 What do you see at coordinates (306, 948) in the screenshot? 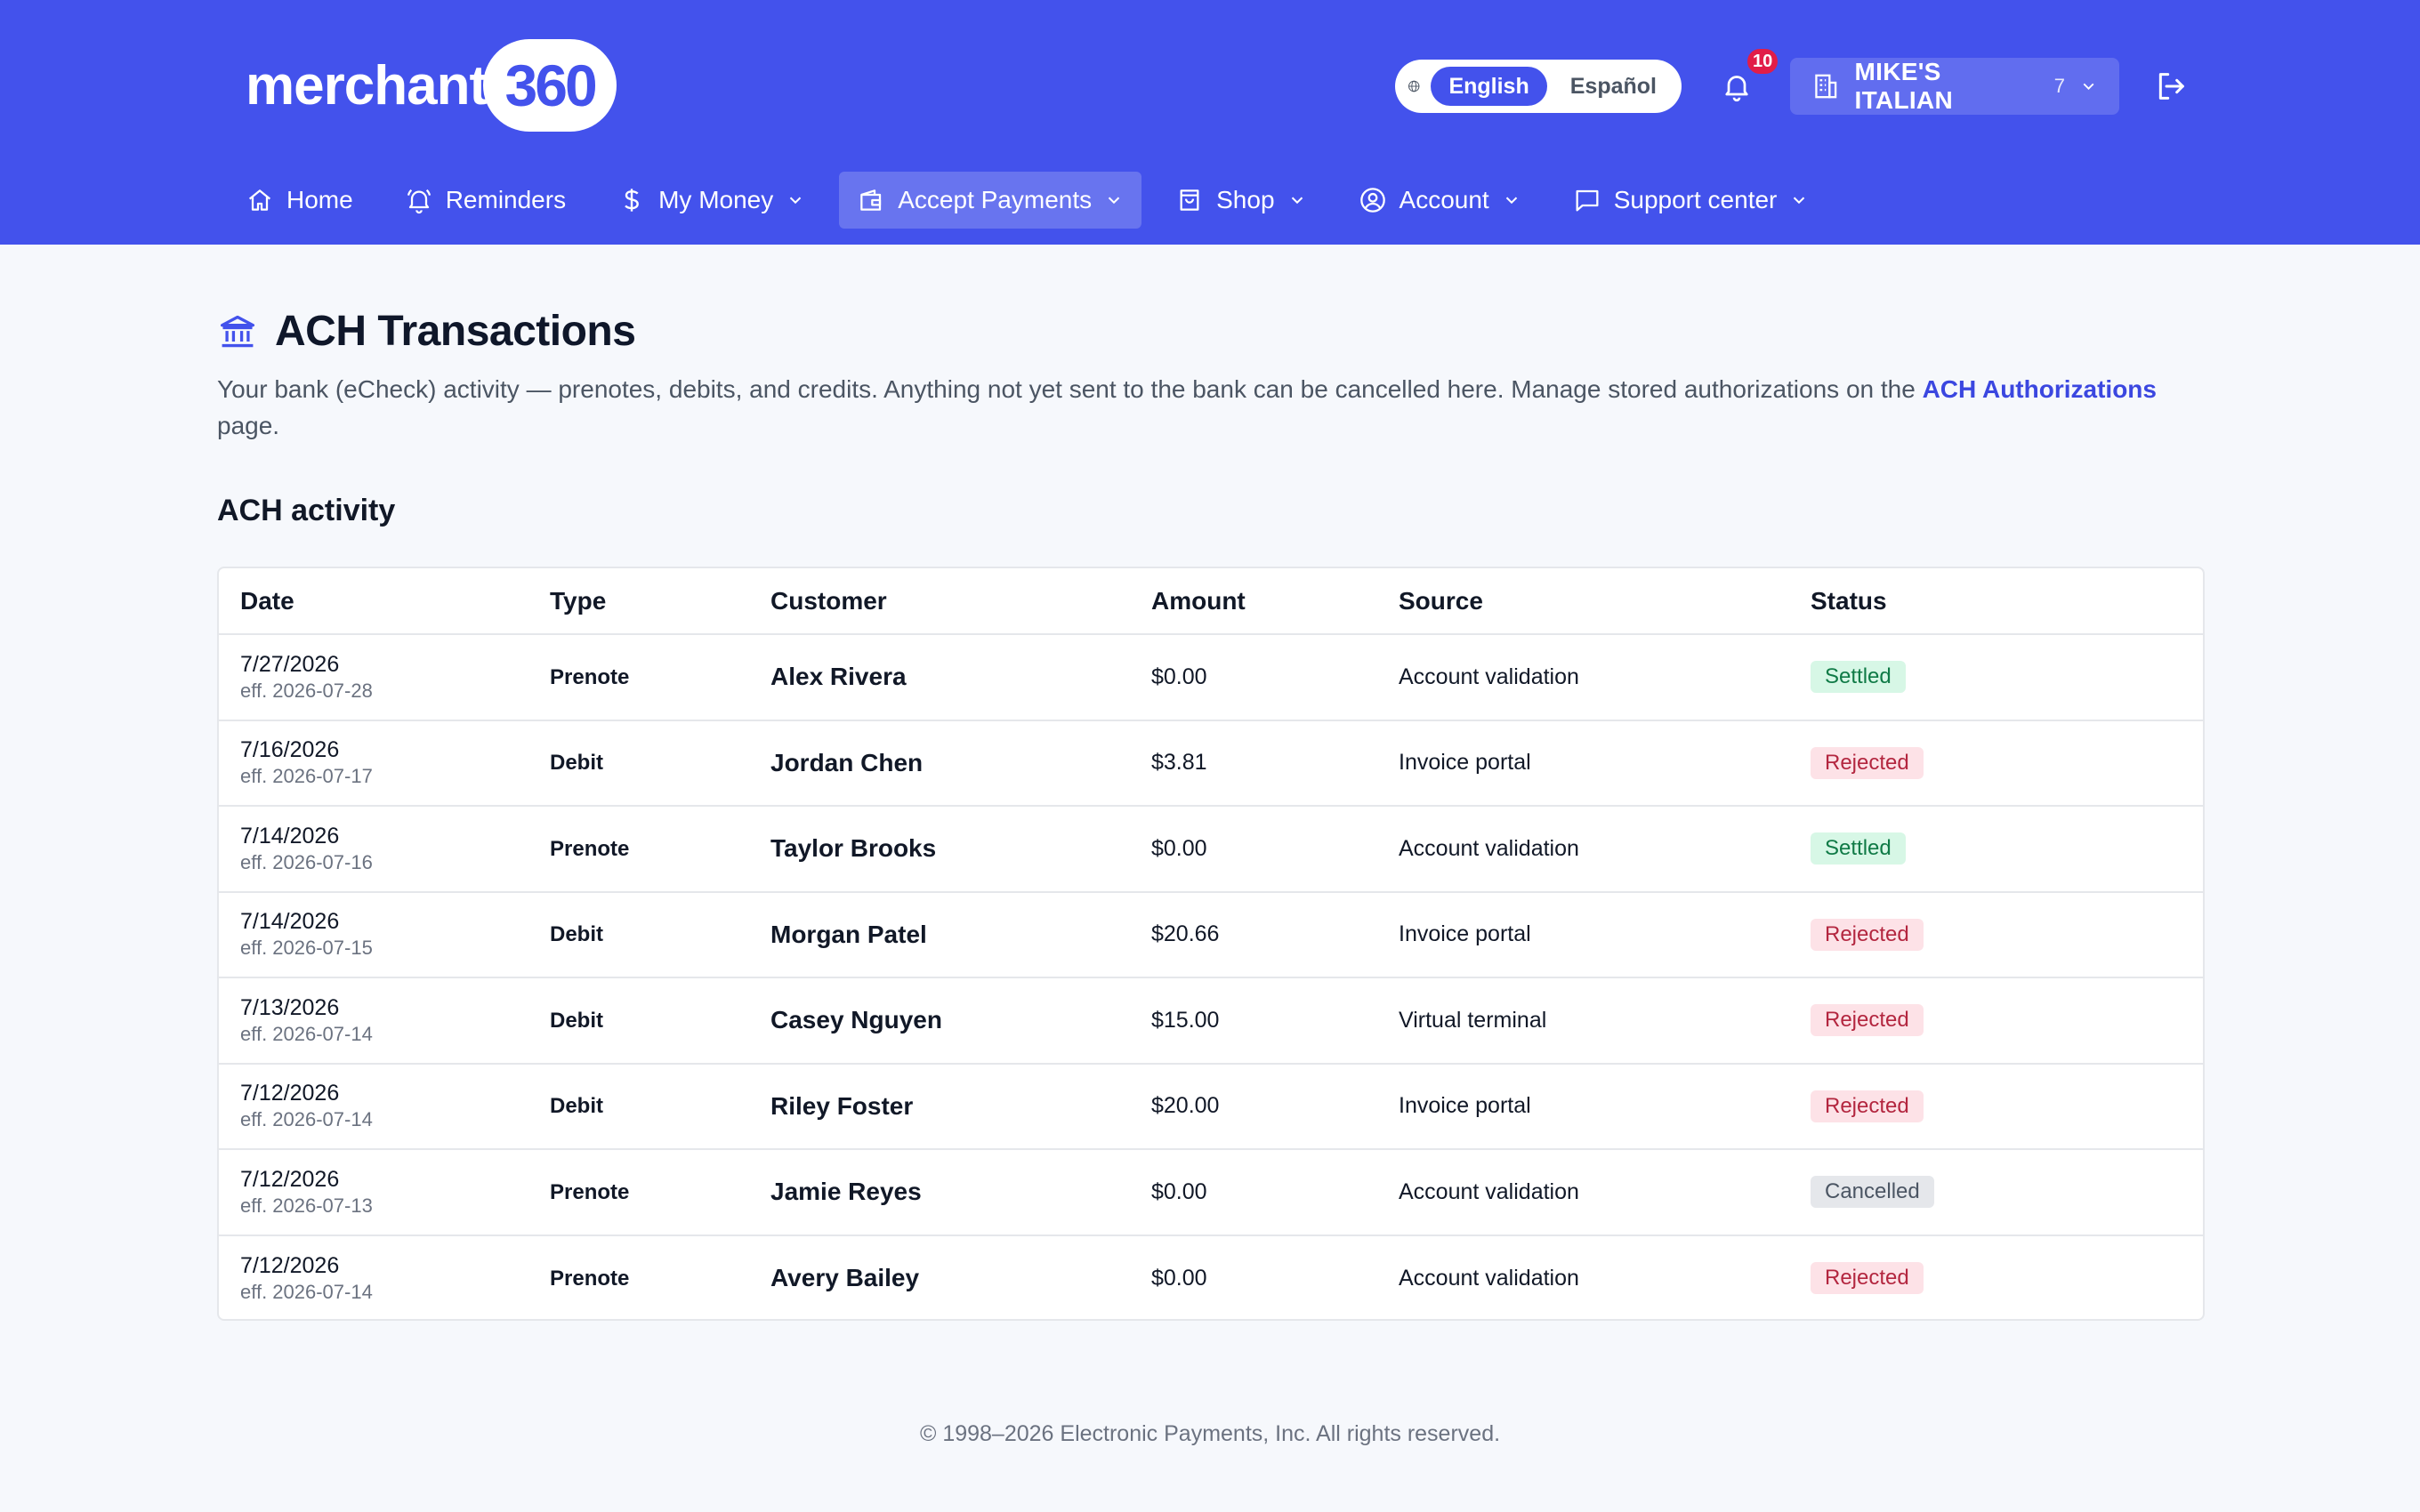
I see `effective-date: eff. 2026-07-15` at bounding box center [306, 948].